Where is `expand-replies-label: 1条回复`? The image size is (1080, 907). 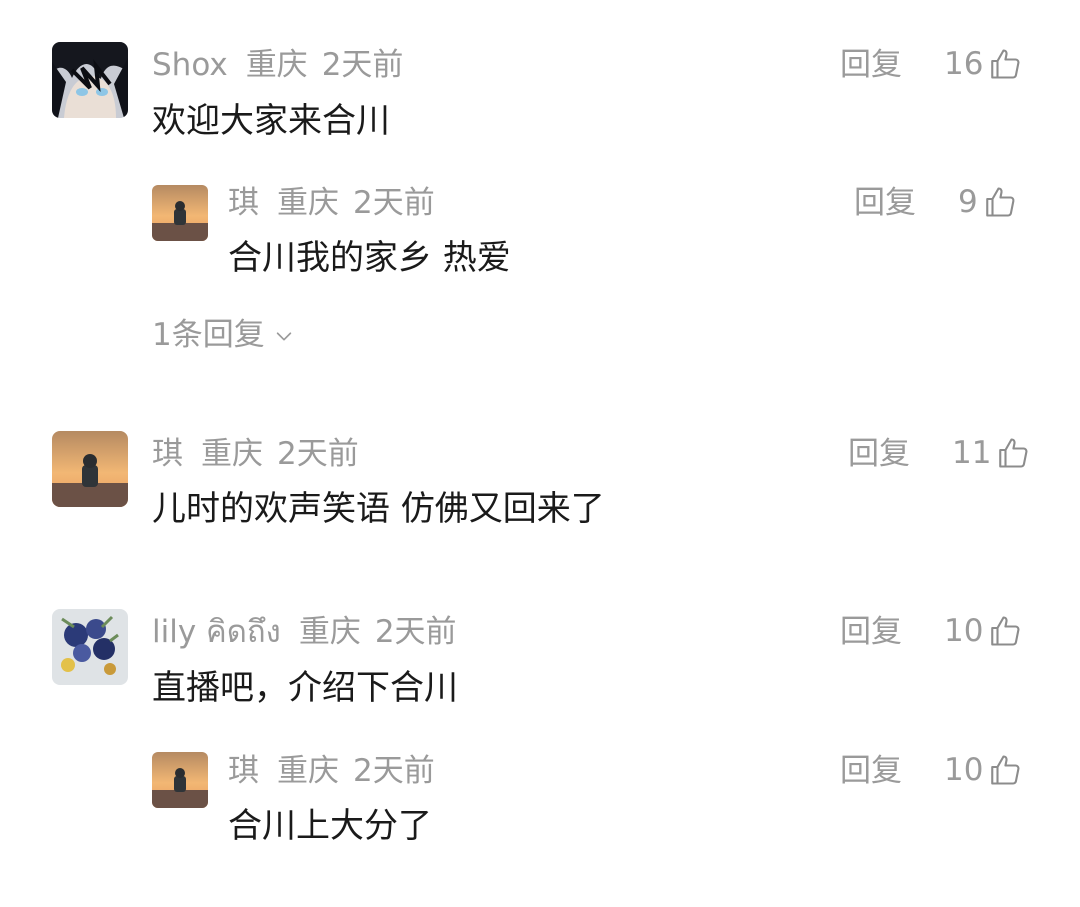 expand-replies-label: 1条回复 is located at coordinates (208, 335).